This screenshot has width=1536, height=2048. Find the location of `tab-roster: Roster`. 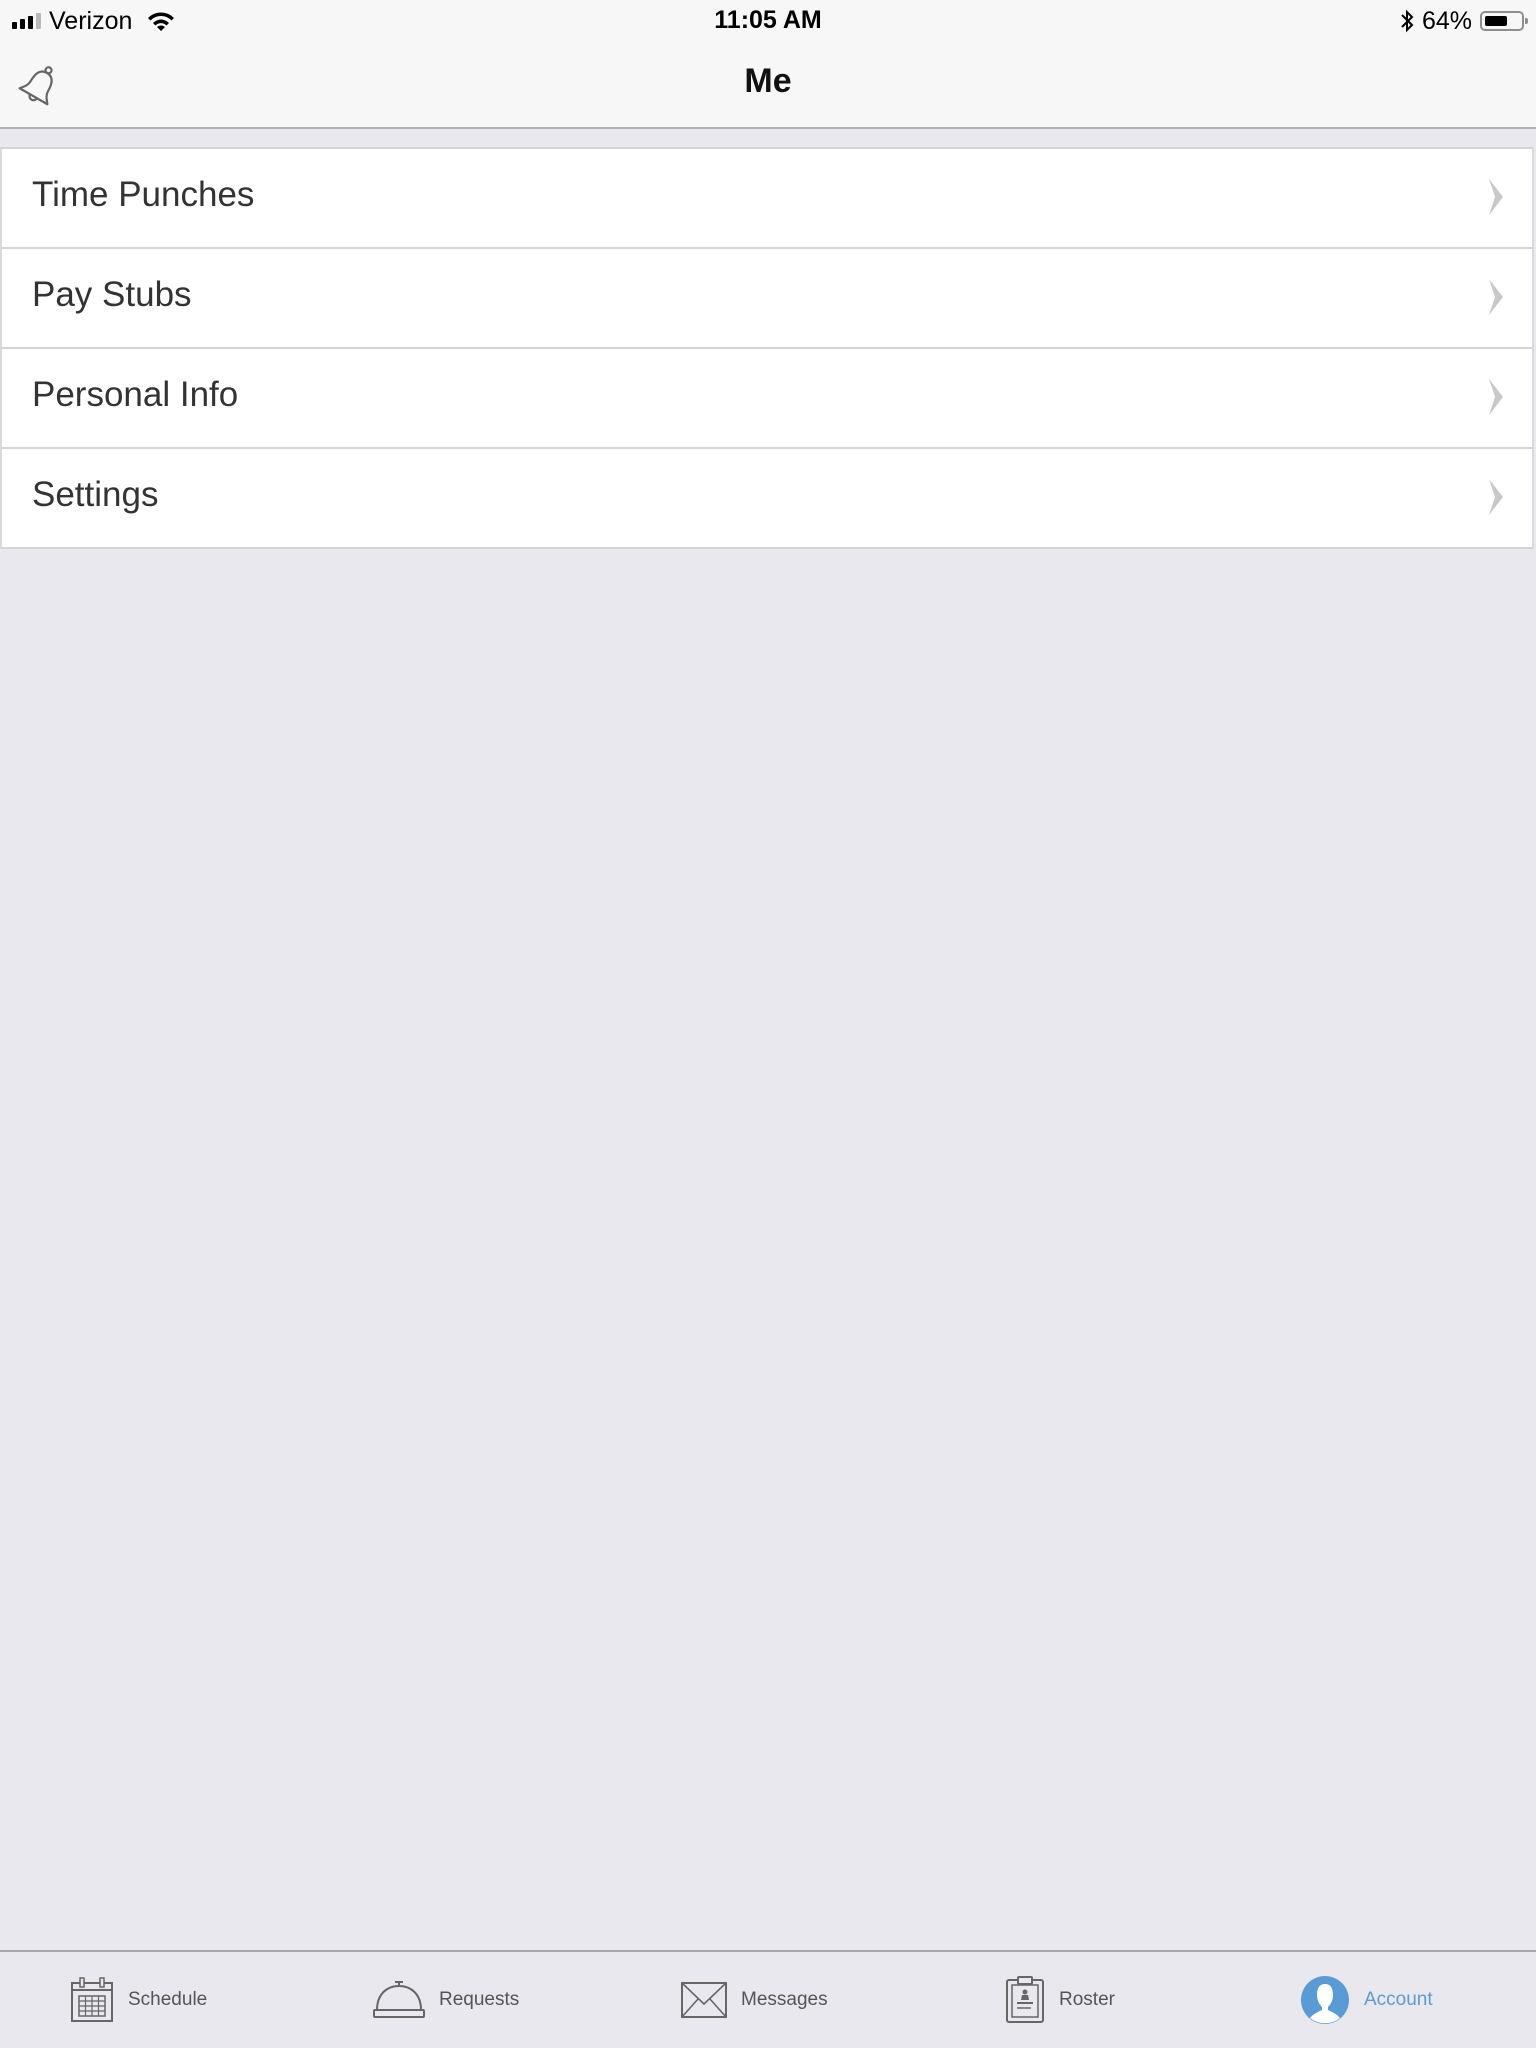

tab-roster: Roster is located at coordinates (1060, 2000).